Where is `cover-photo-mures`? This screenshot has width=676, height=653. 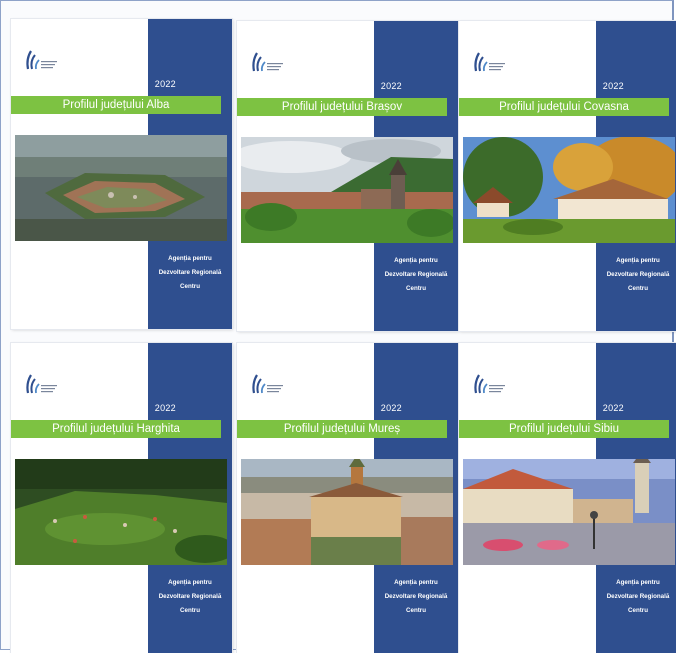
cover-photo-mures is located at coordinates (347, 512).